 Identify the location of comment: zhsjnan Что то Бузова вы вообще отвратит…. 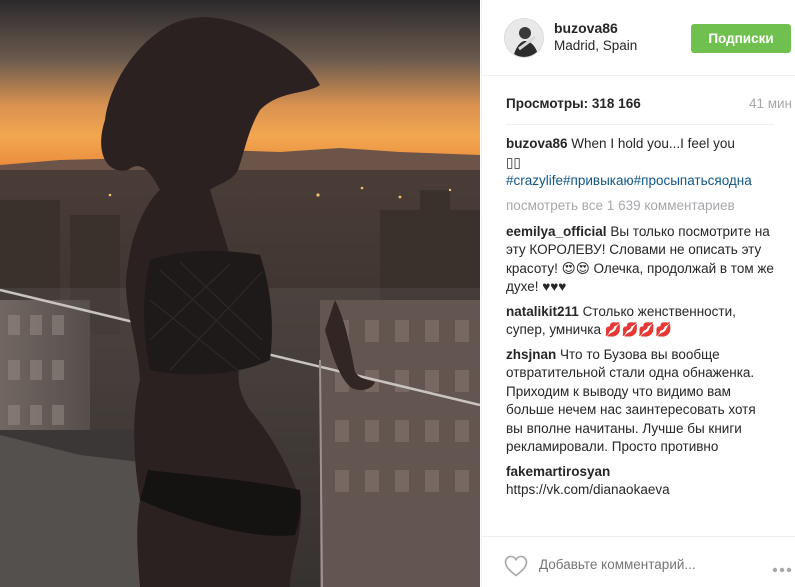
(640, 401).